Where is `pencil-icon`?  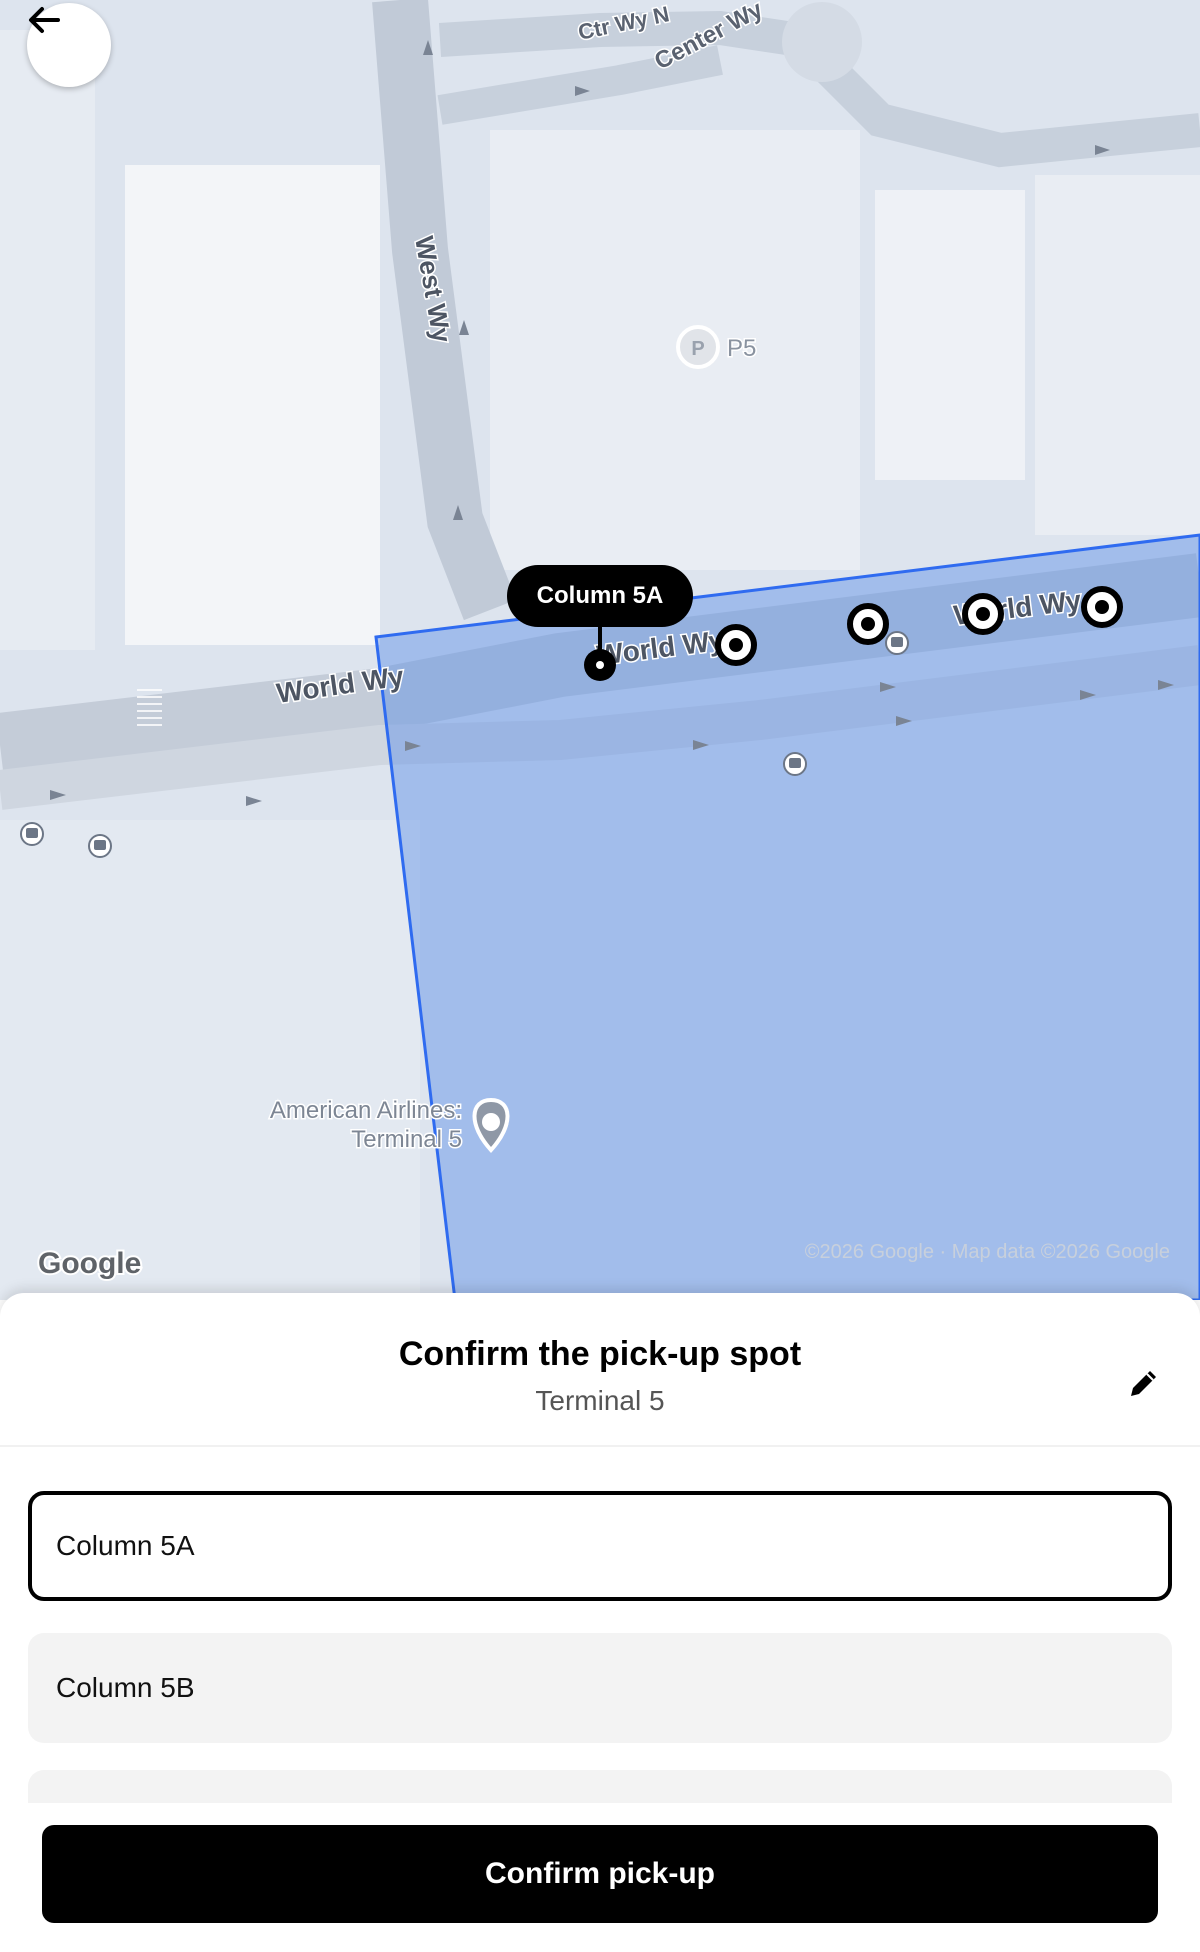 pencil-icon is located at coordinates (1144, 1385).